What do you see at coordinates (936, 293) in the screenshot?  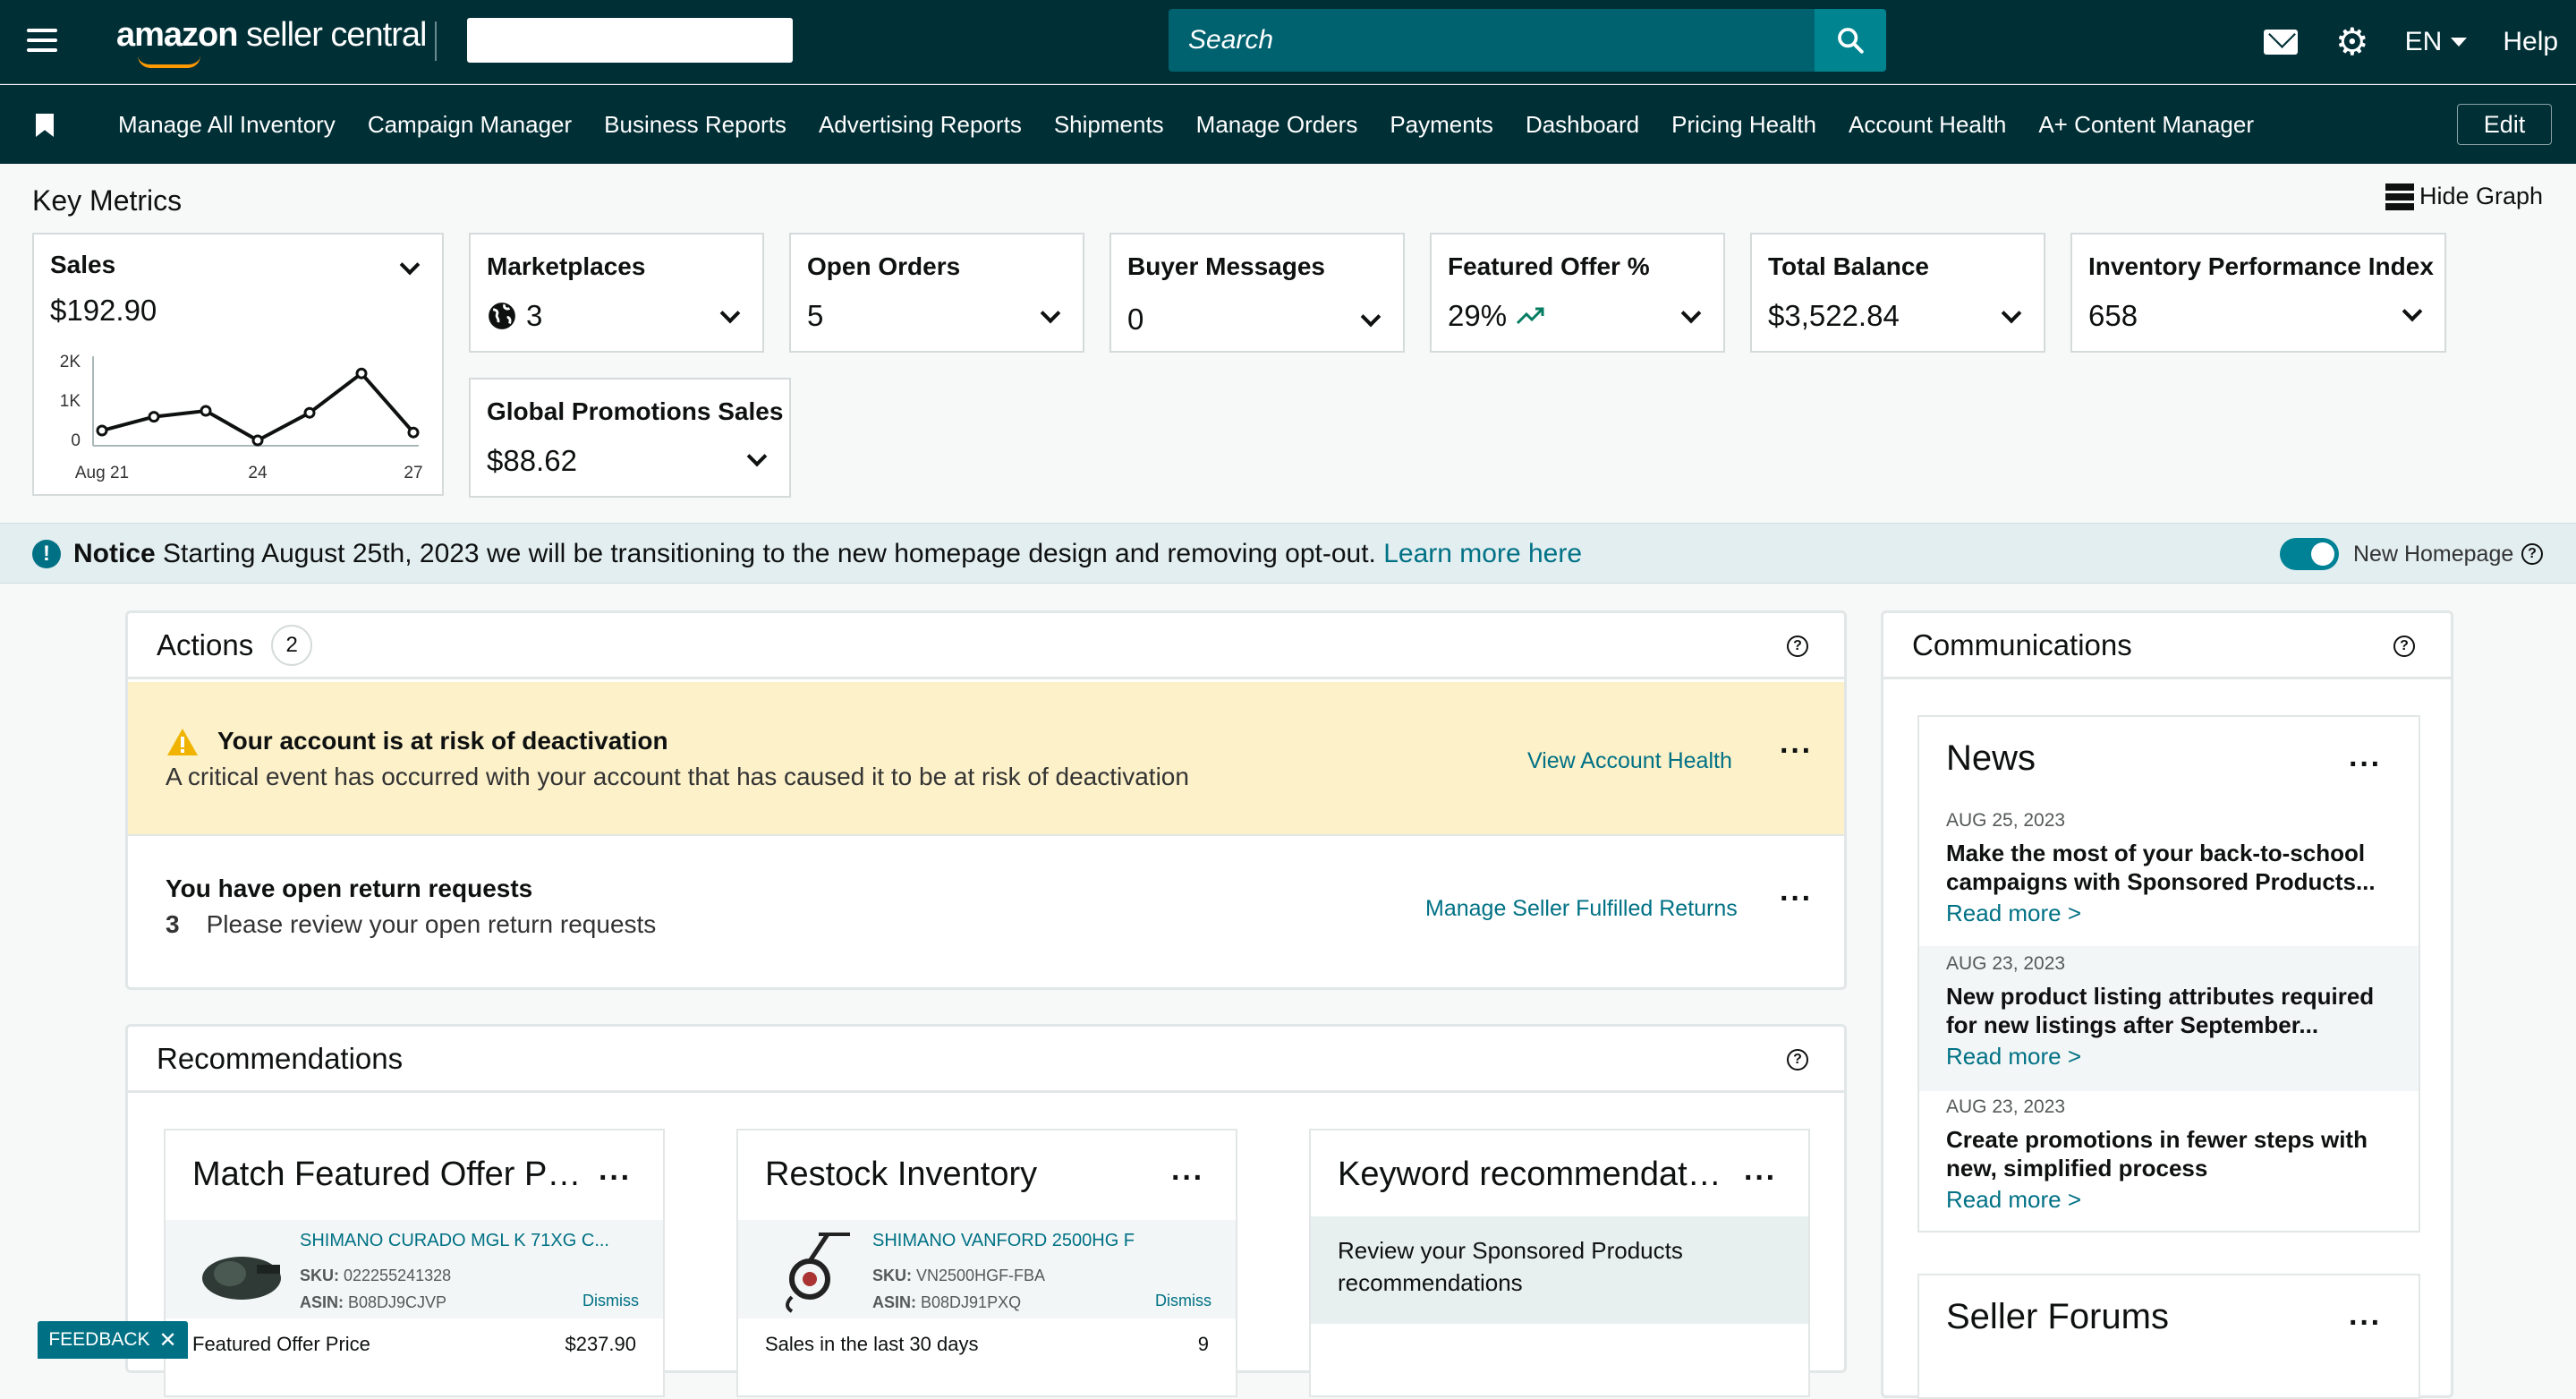 I see `open-orders-card: Open Orders 5` at bounding box center [936, 293].